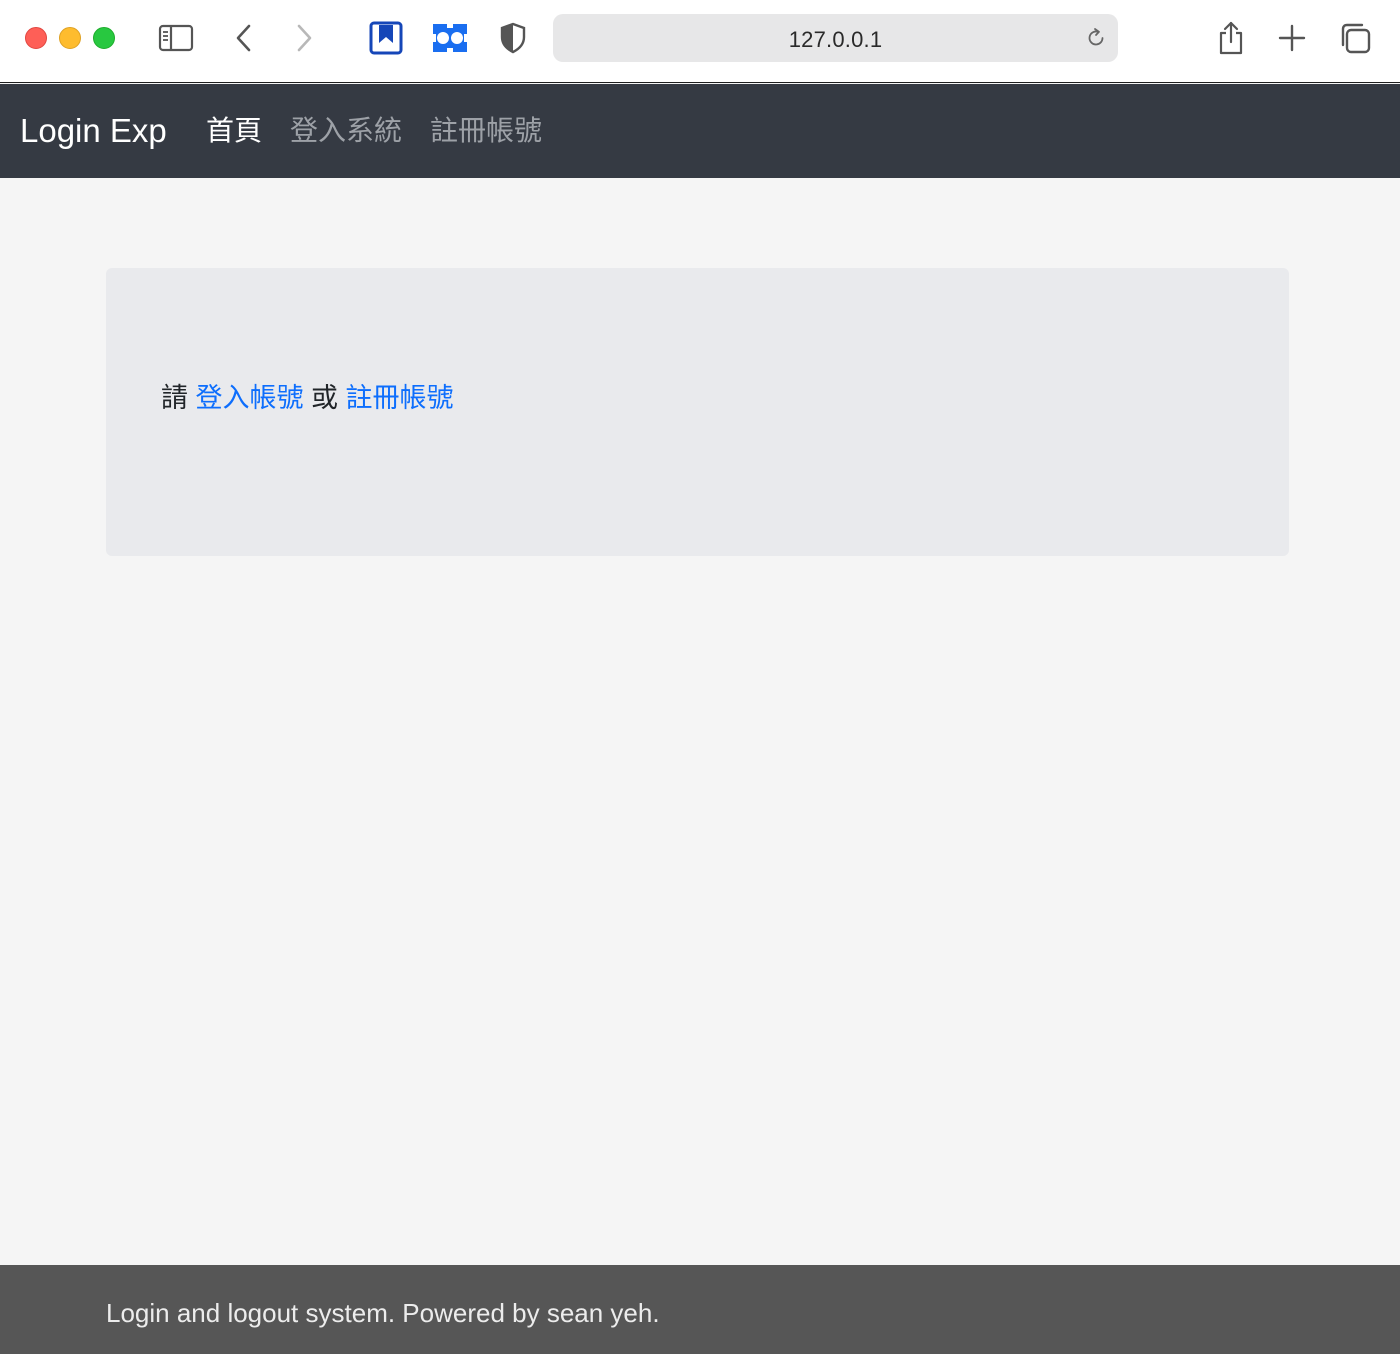  I want to click on register-link: 註冊帳號, so click(400, 398).